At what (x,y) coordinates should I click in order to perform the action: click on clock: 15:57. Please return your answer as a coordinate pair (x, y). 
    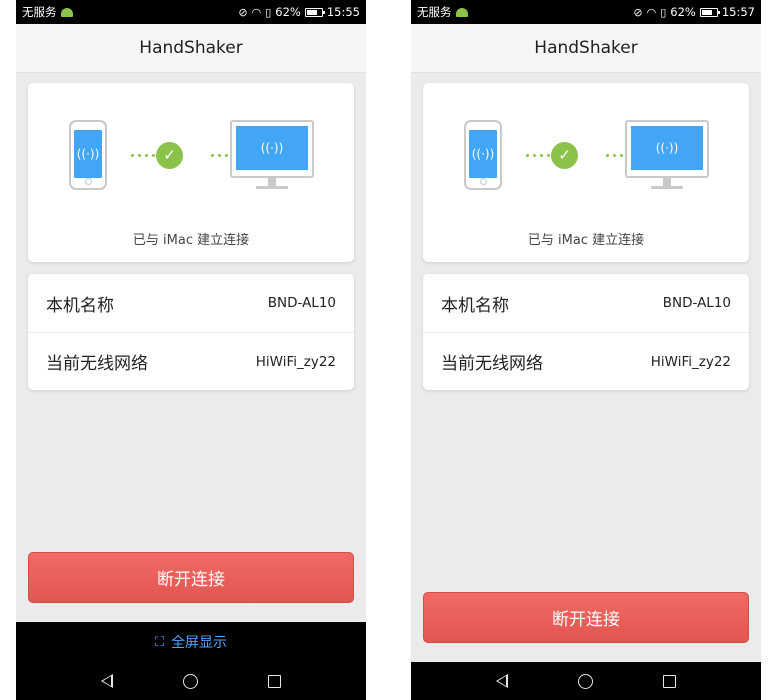
    Looking at the image, I should click on (738, 12).